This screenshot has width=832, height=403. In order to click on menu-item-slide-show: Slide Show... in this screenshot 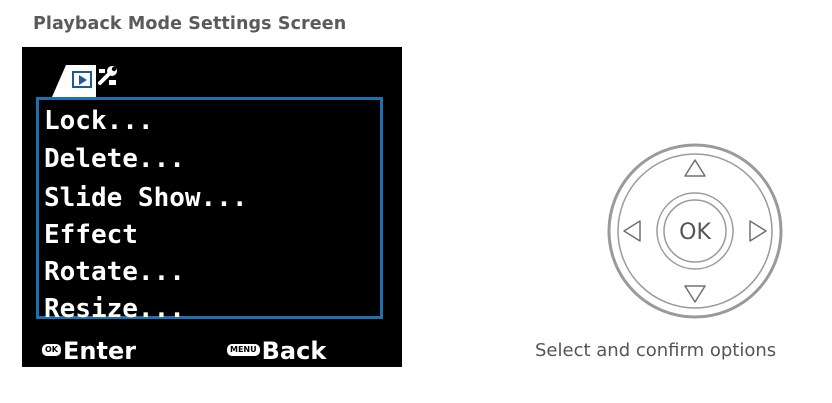, I will do `click(146, 198)`.